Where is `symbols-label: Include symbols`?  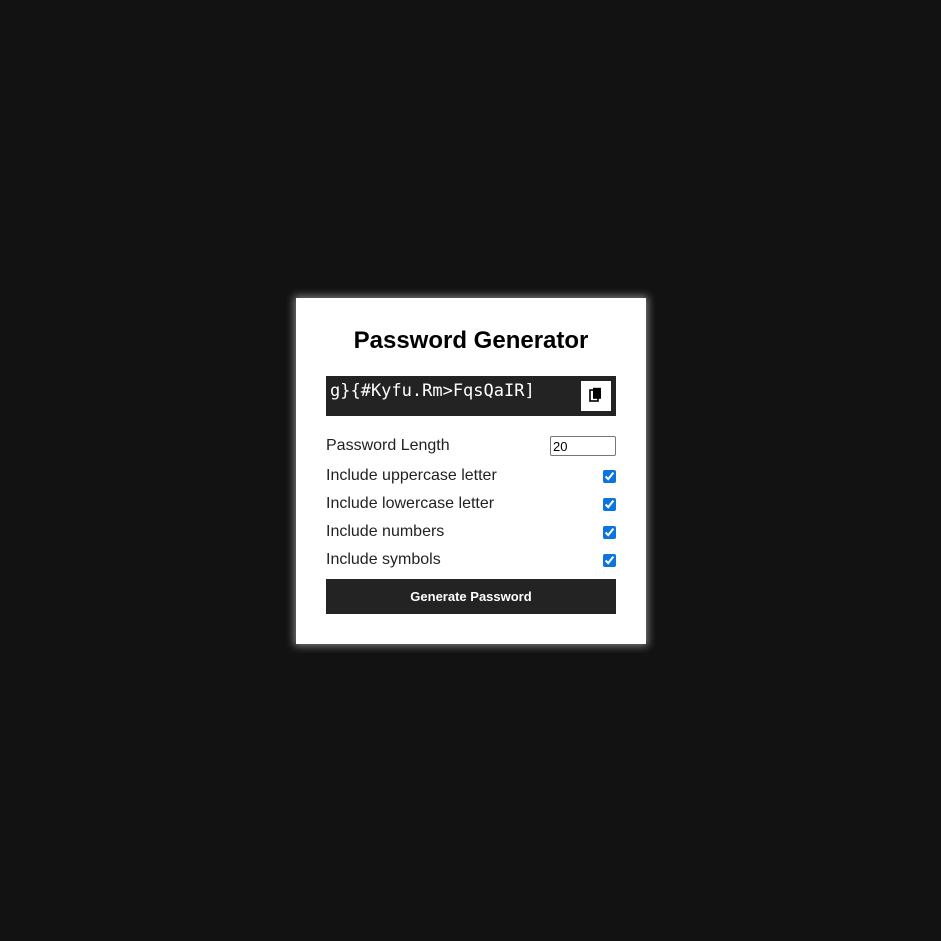
symbols-label: Include symbols is located at coordinates (383, 559).